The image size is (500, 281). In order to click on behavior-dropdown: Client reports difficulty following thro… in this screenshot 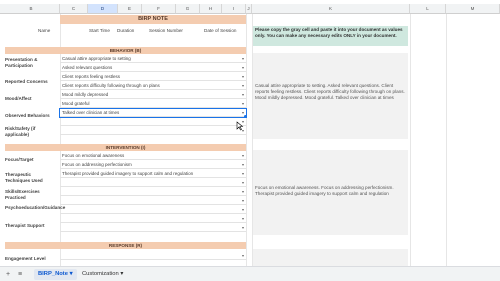, I will do `click(153, 86)`.